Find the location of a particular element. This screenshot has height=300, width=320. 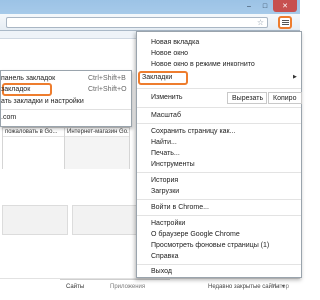

shortcut-label: Ctrl+Shift+B is located at coordinates (107, 78).